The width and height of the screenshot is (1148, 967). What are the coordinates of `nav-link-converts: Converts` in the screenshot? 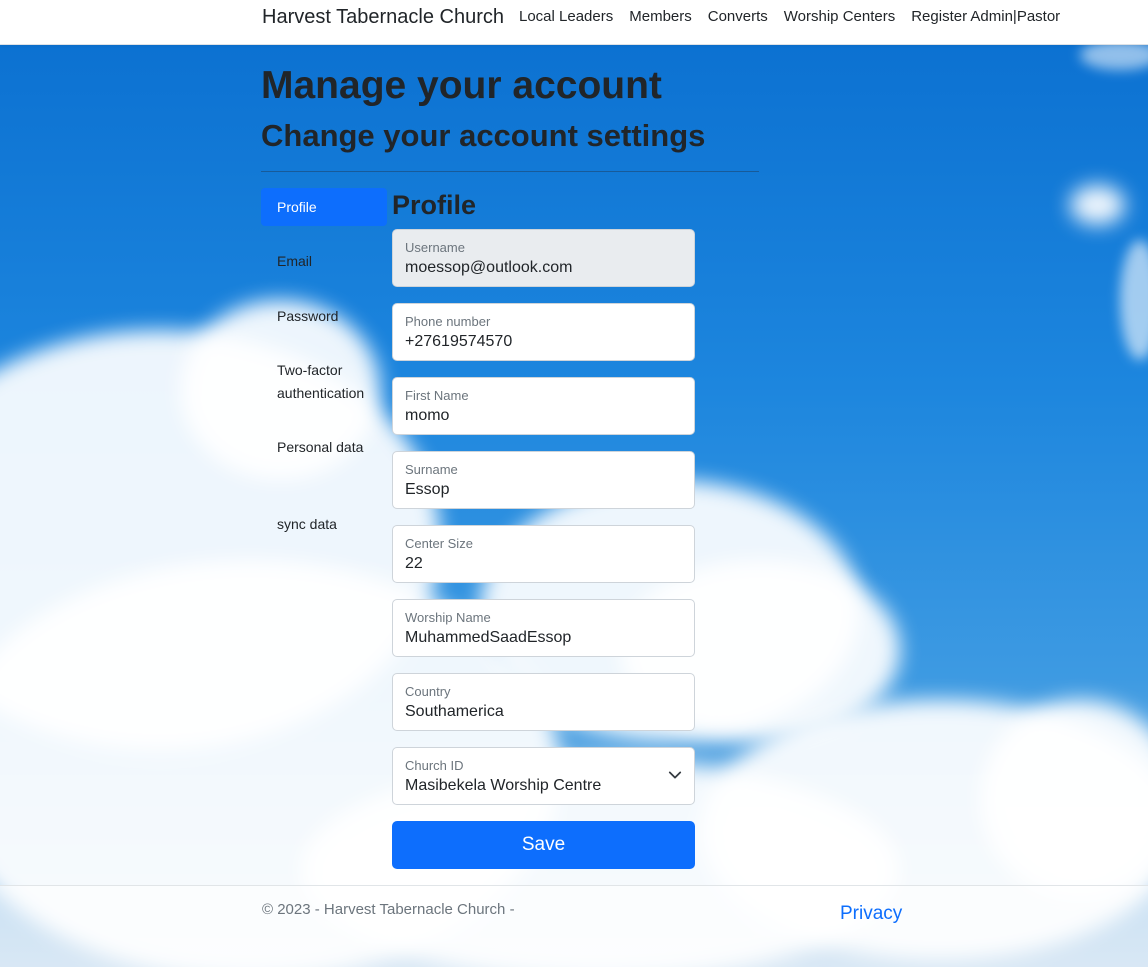 It's located at (738, 16).